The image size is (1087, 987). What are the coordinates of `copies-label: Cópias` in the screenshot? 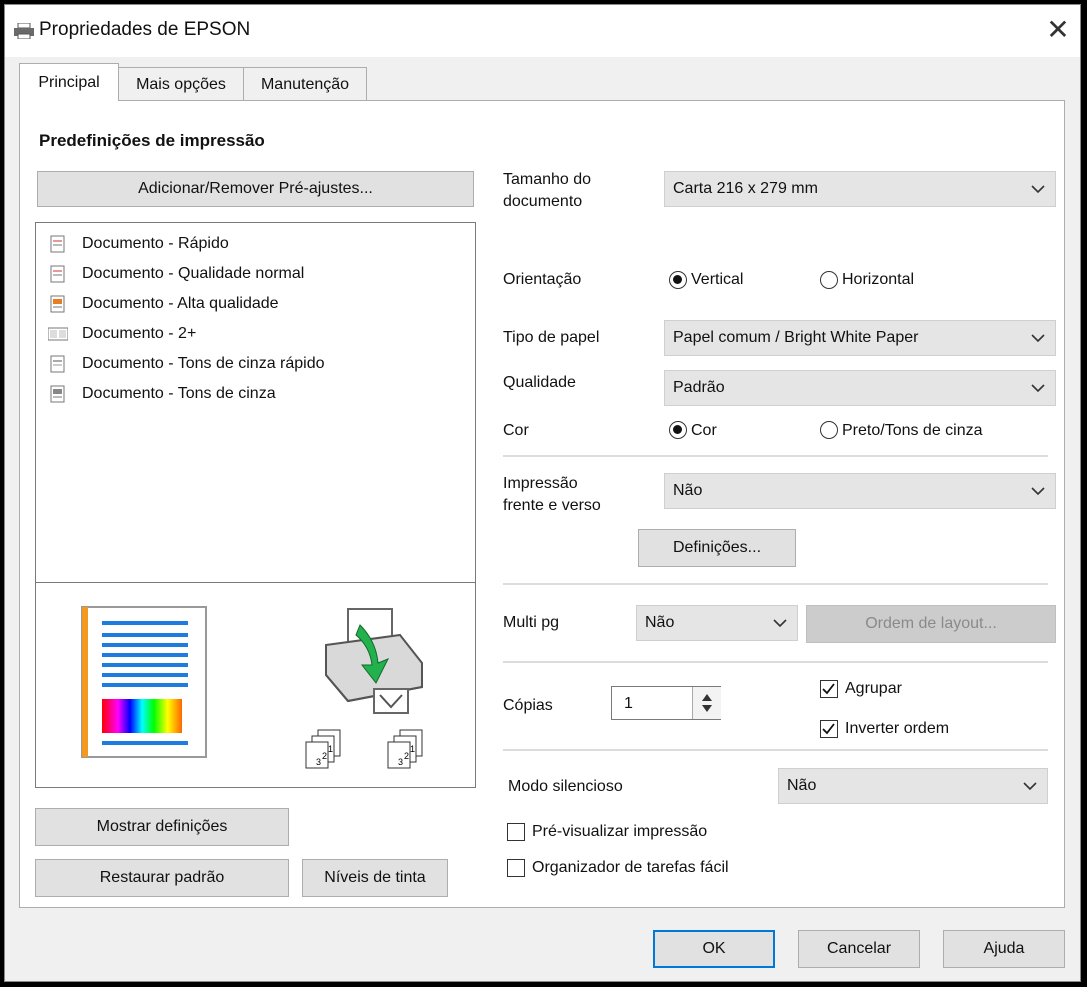 It's located at (528, 705).